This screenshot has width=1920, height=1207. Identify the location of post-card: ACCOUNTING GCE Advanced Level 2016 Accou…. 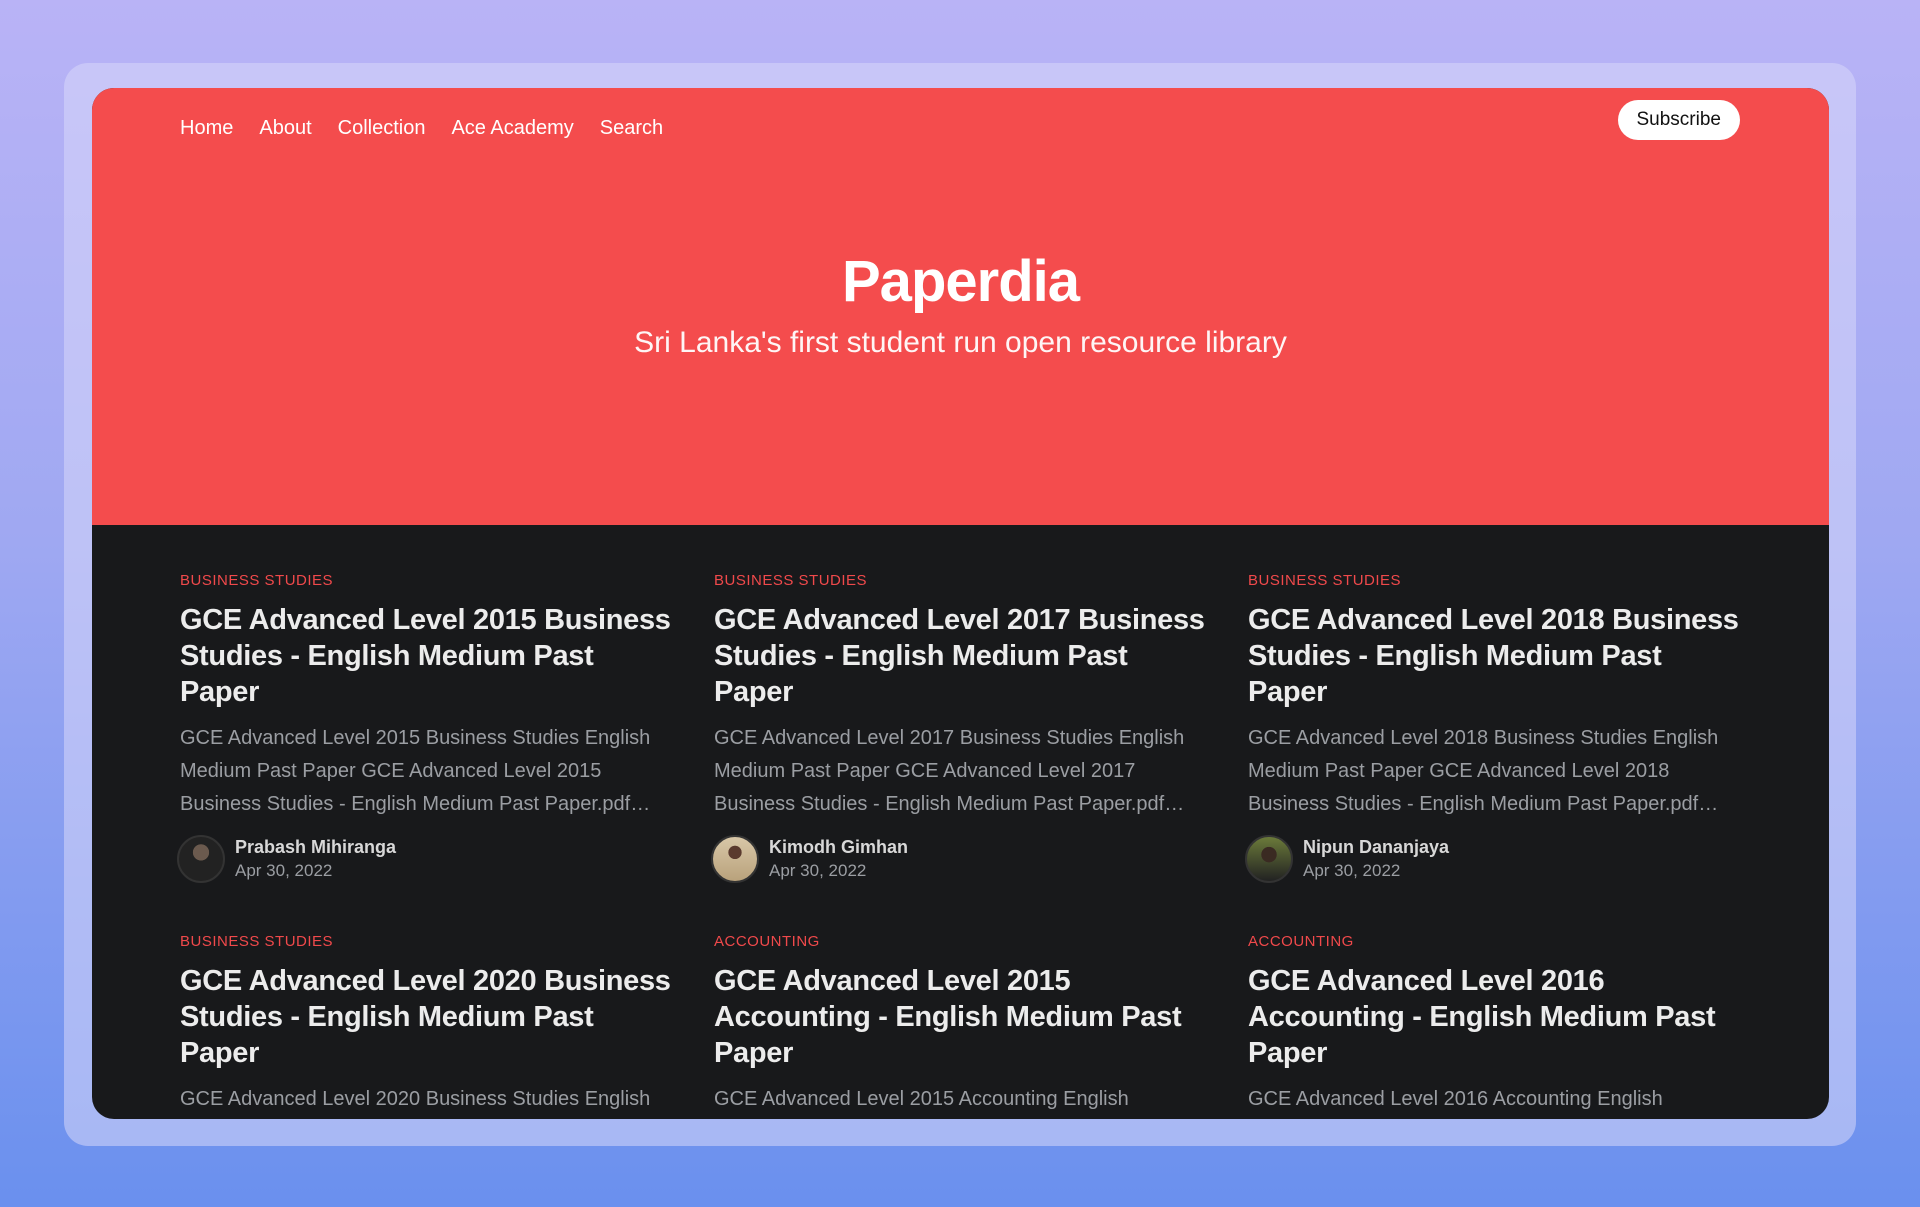
(1498, 1026).